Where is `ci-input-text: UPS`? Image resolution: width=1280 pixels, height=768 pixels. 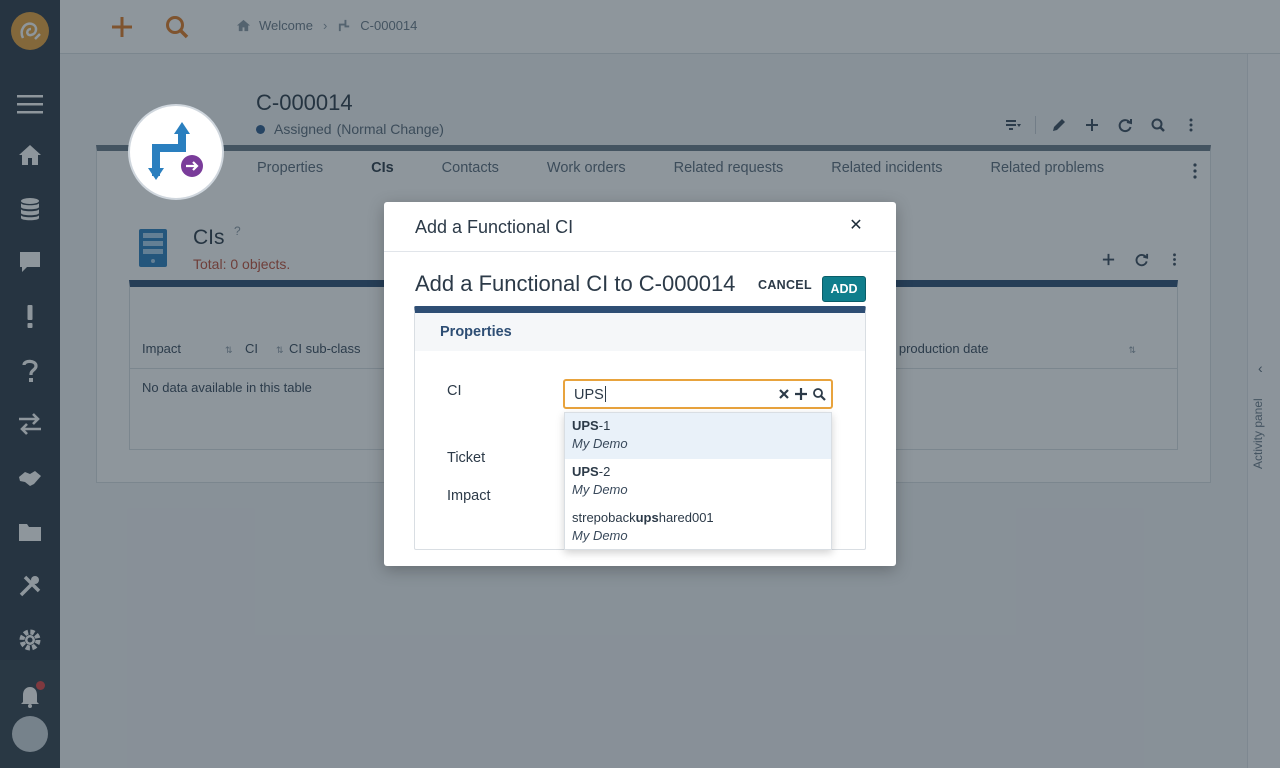
ci-input-text: UPS is located at coordinates (589, 395).